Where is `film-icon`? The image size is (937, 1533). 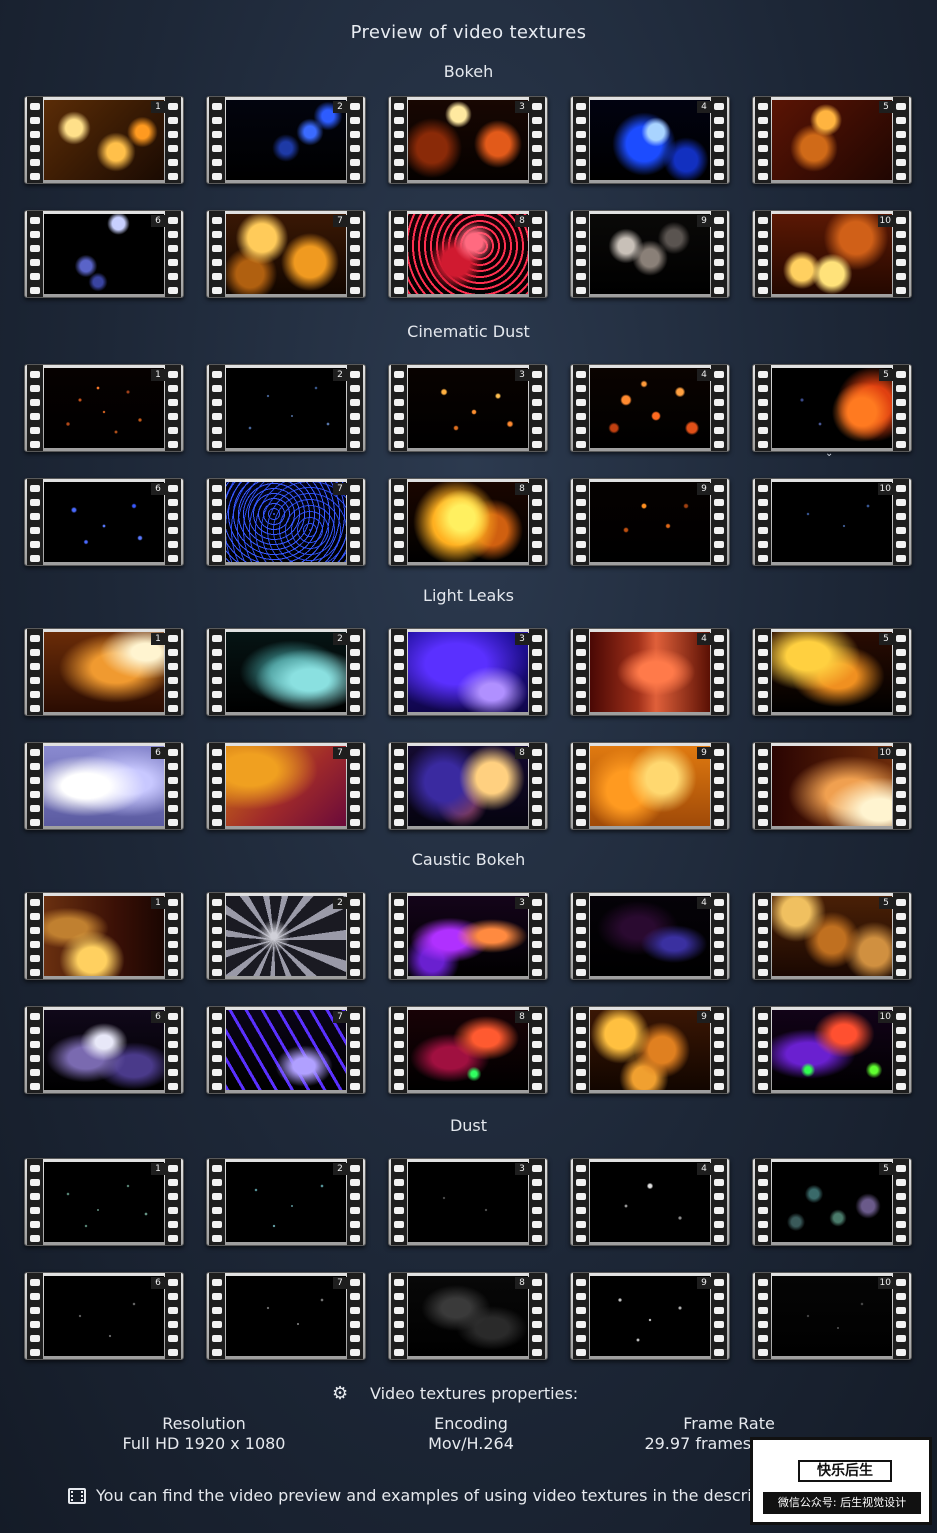
film-icon is located at coordinates (77, 1496).